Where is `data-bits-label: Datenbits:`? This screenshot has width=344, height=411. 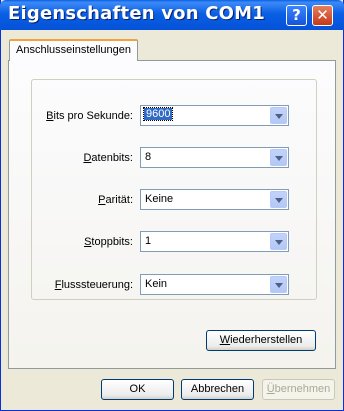
data-bits-label: Datenbits: is located at coordinates (108, 158).